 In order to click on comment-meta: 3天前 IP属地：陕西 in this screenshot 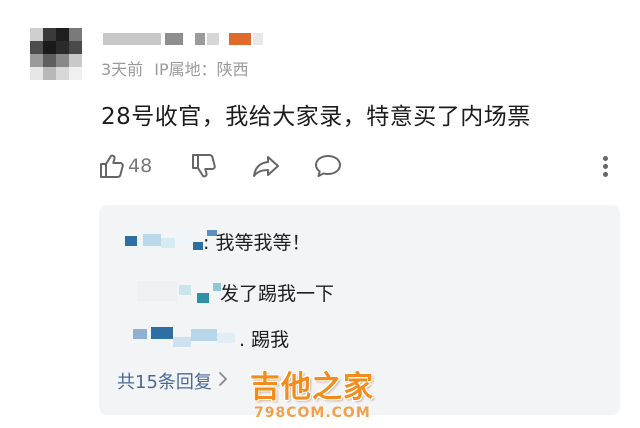, I will do `click(178, 68)`.